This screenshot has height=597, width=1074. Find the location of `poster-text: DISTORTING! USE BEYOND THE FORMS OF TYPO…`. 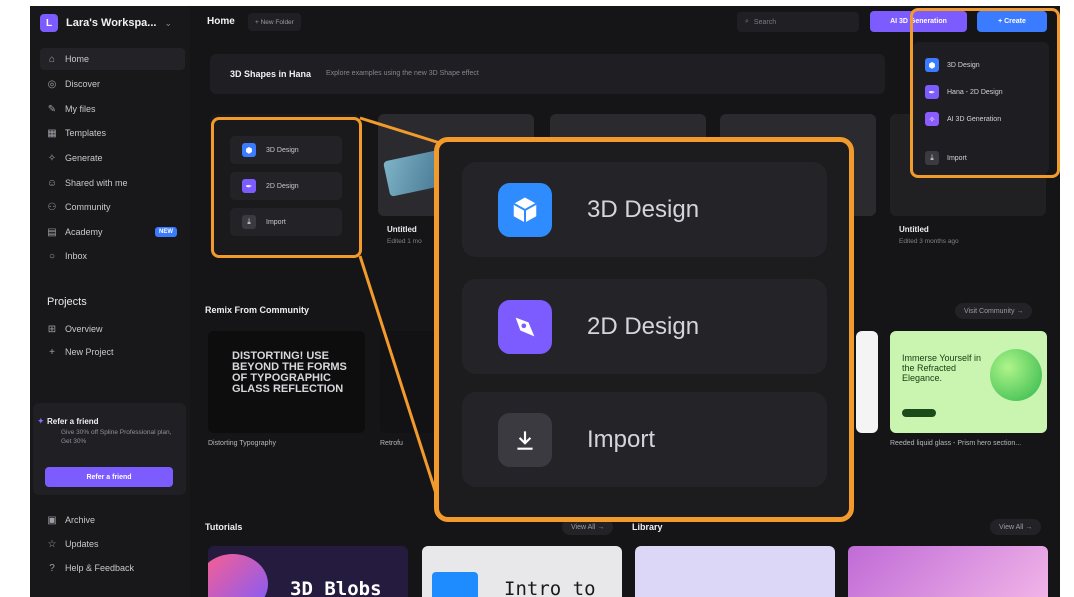

poster-text: DISTORTING! USE BEYOND THE FORMS OF TYPO… is located at coordinates (289, 372).